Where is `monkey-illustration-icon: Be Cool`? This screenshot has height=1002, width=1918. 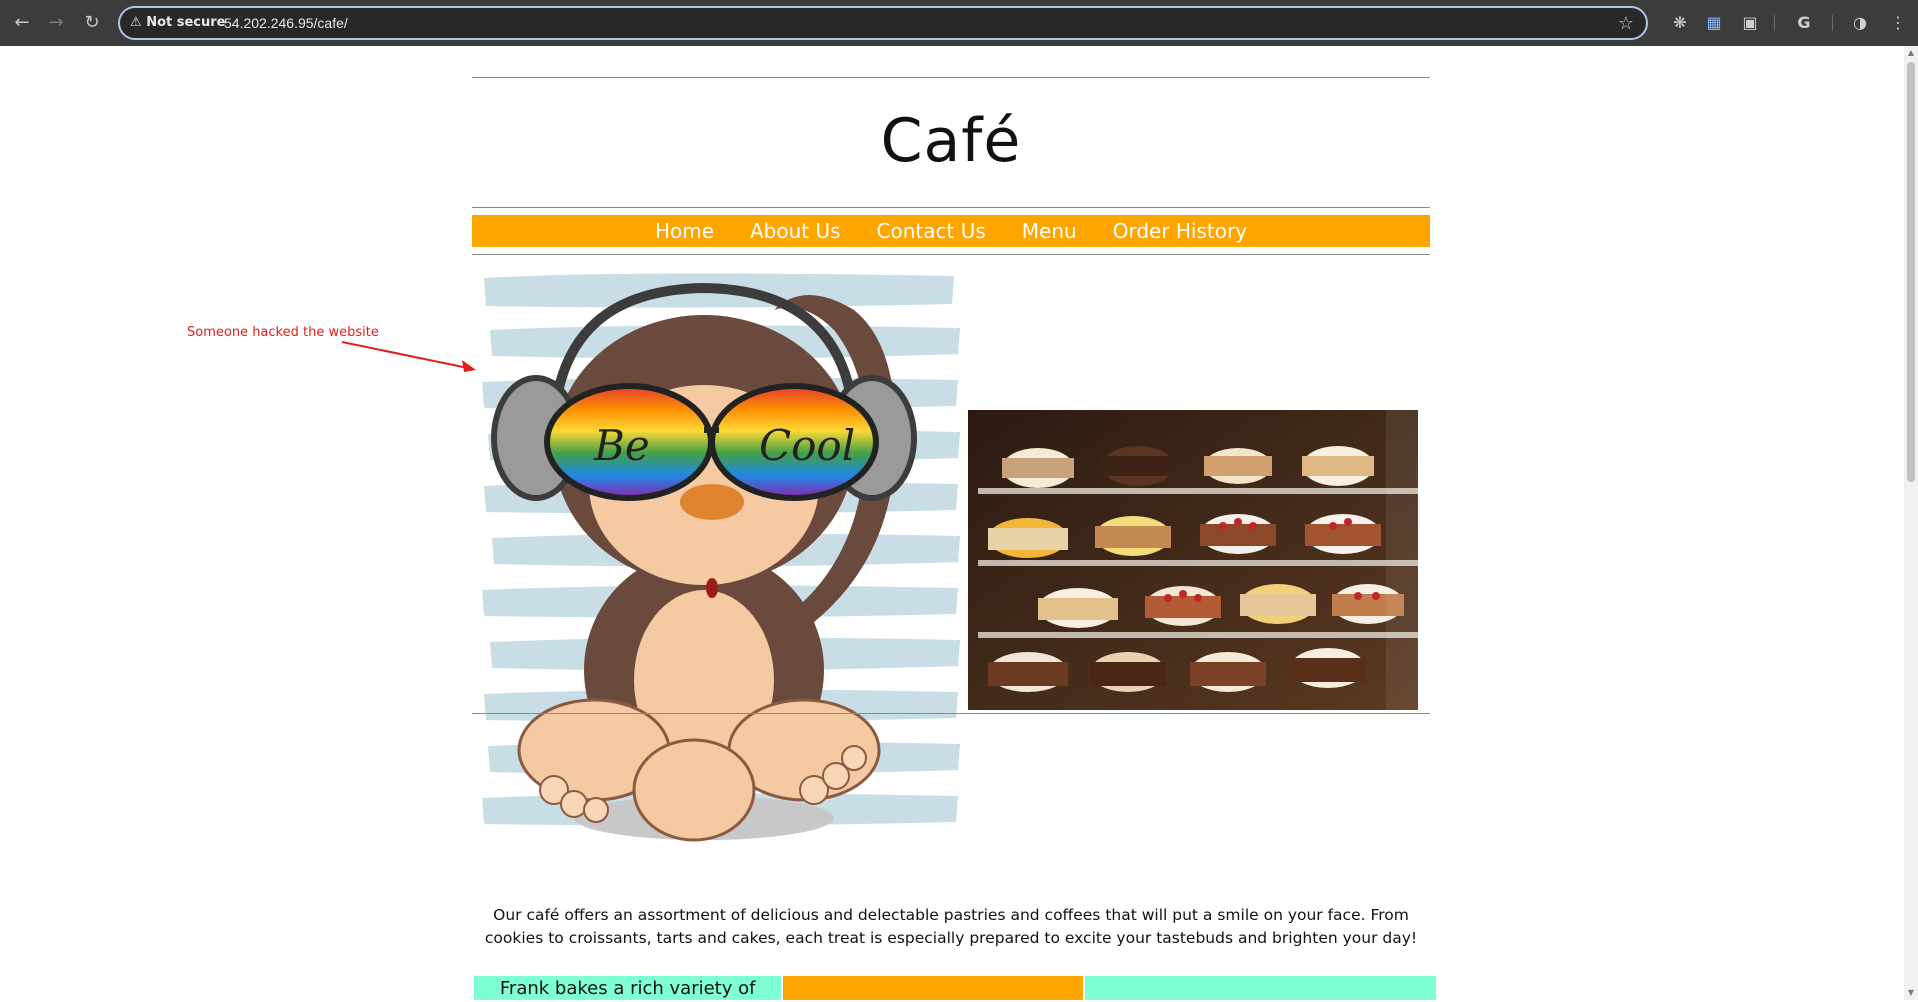 monkey-illustration-icon: Be Cool is located at coordinates (721, 557).